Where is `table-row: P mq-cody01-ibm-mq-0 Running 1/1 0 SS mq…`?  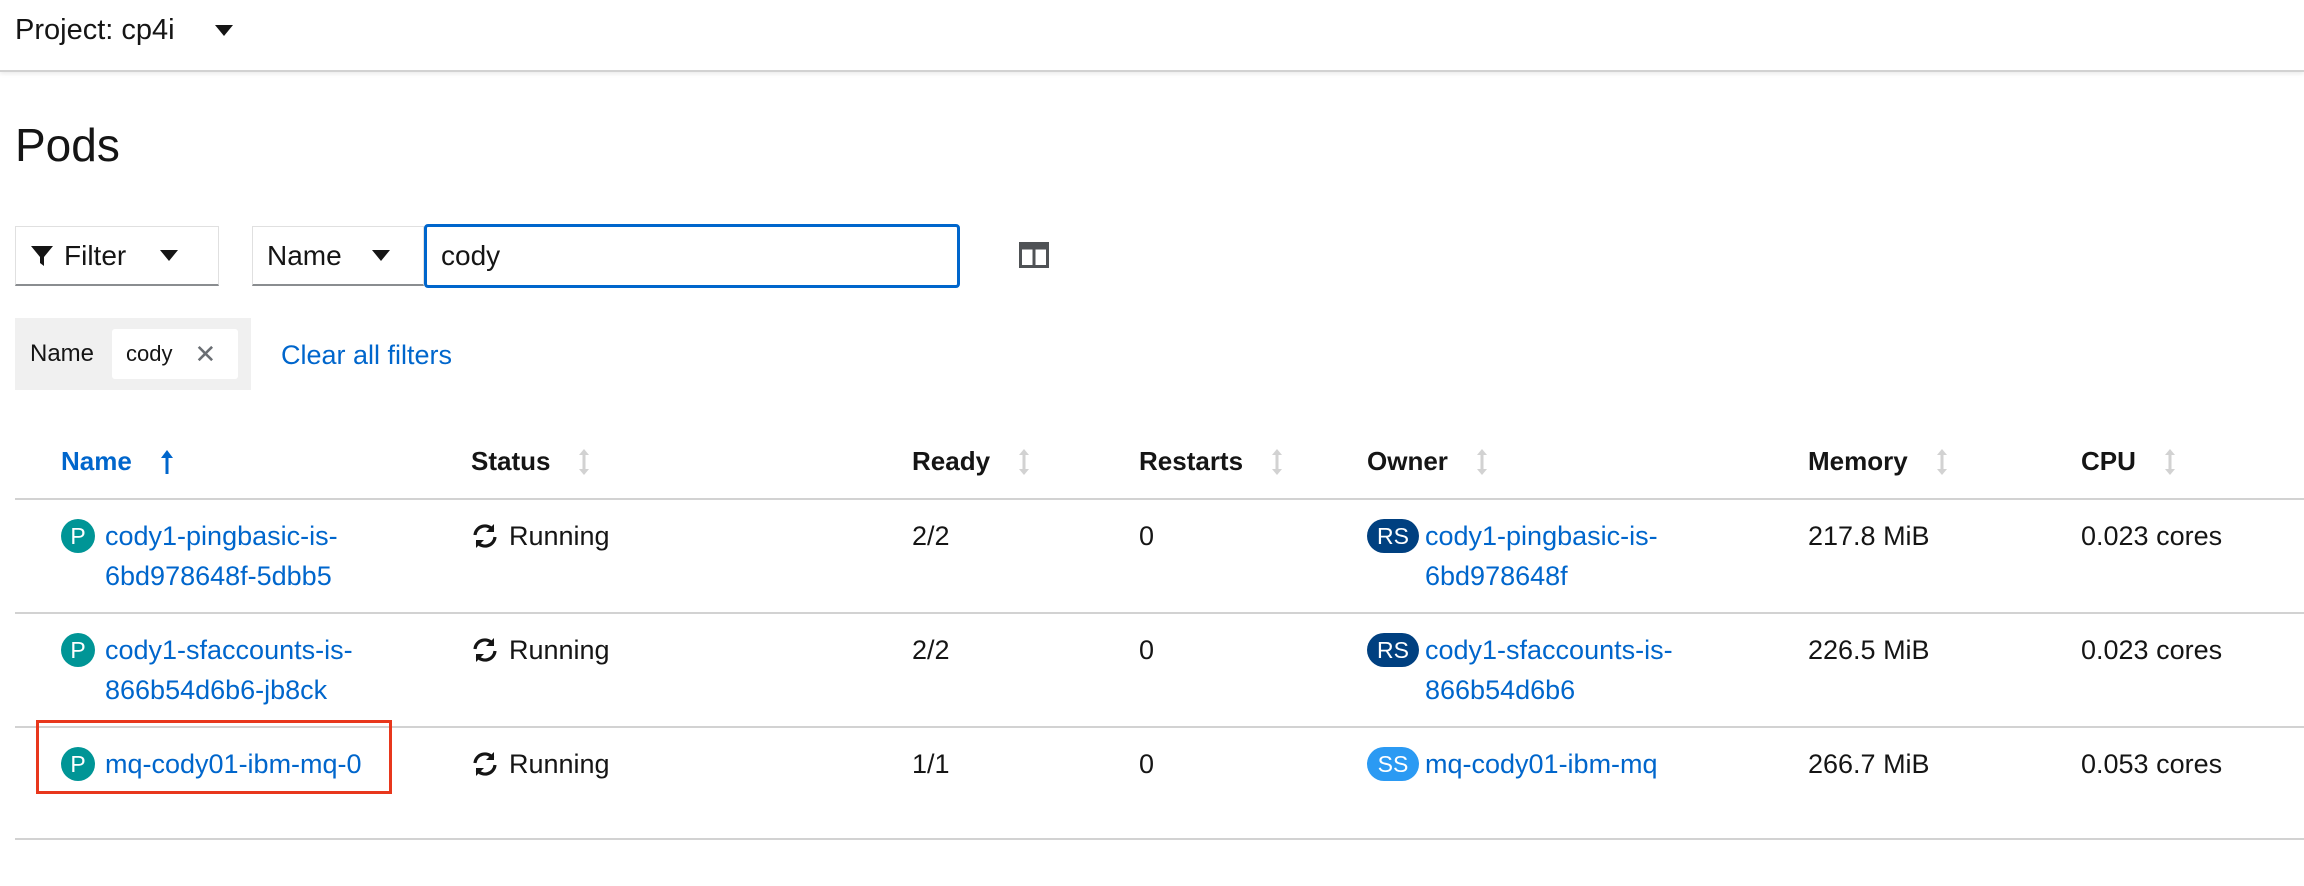
table-row: P mq-cody01-ibm-mq-0 Running 1/1 0 SS mq… is located at coordinates (1159, 784).